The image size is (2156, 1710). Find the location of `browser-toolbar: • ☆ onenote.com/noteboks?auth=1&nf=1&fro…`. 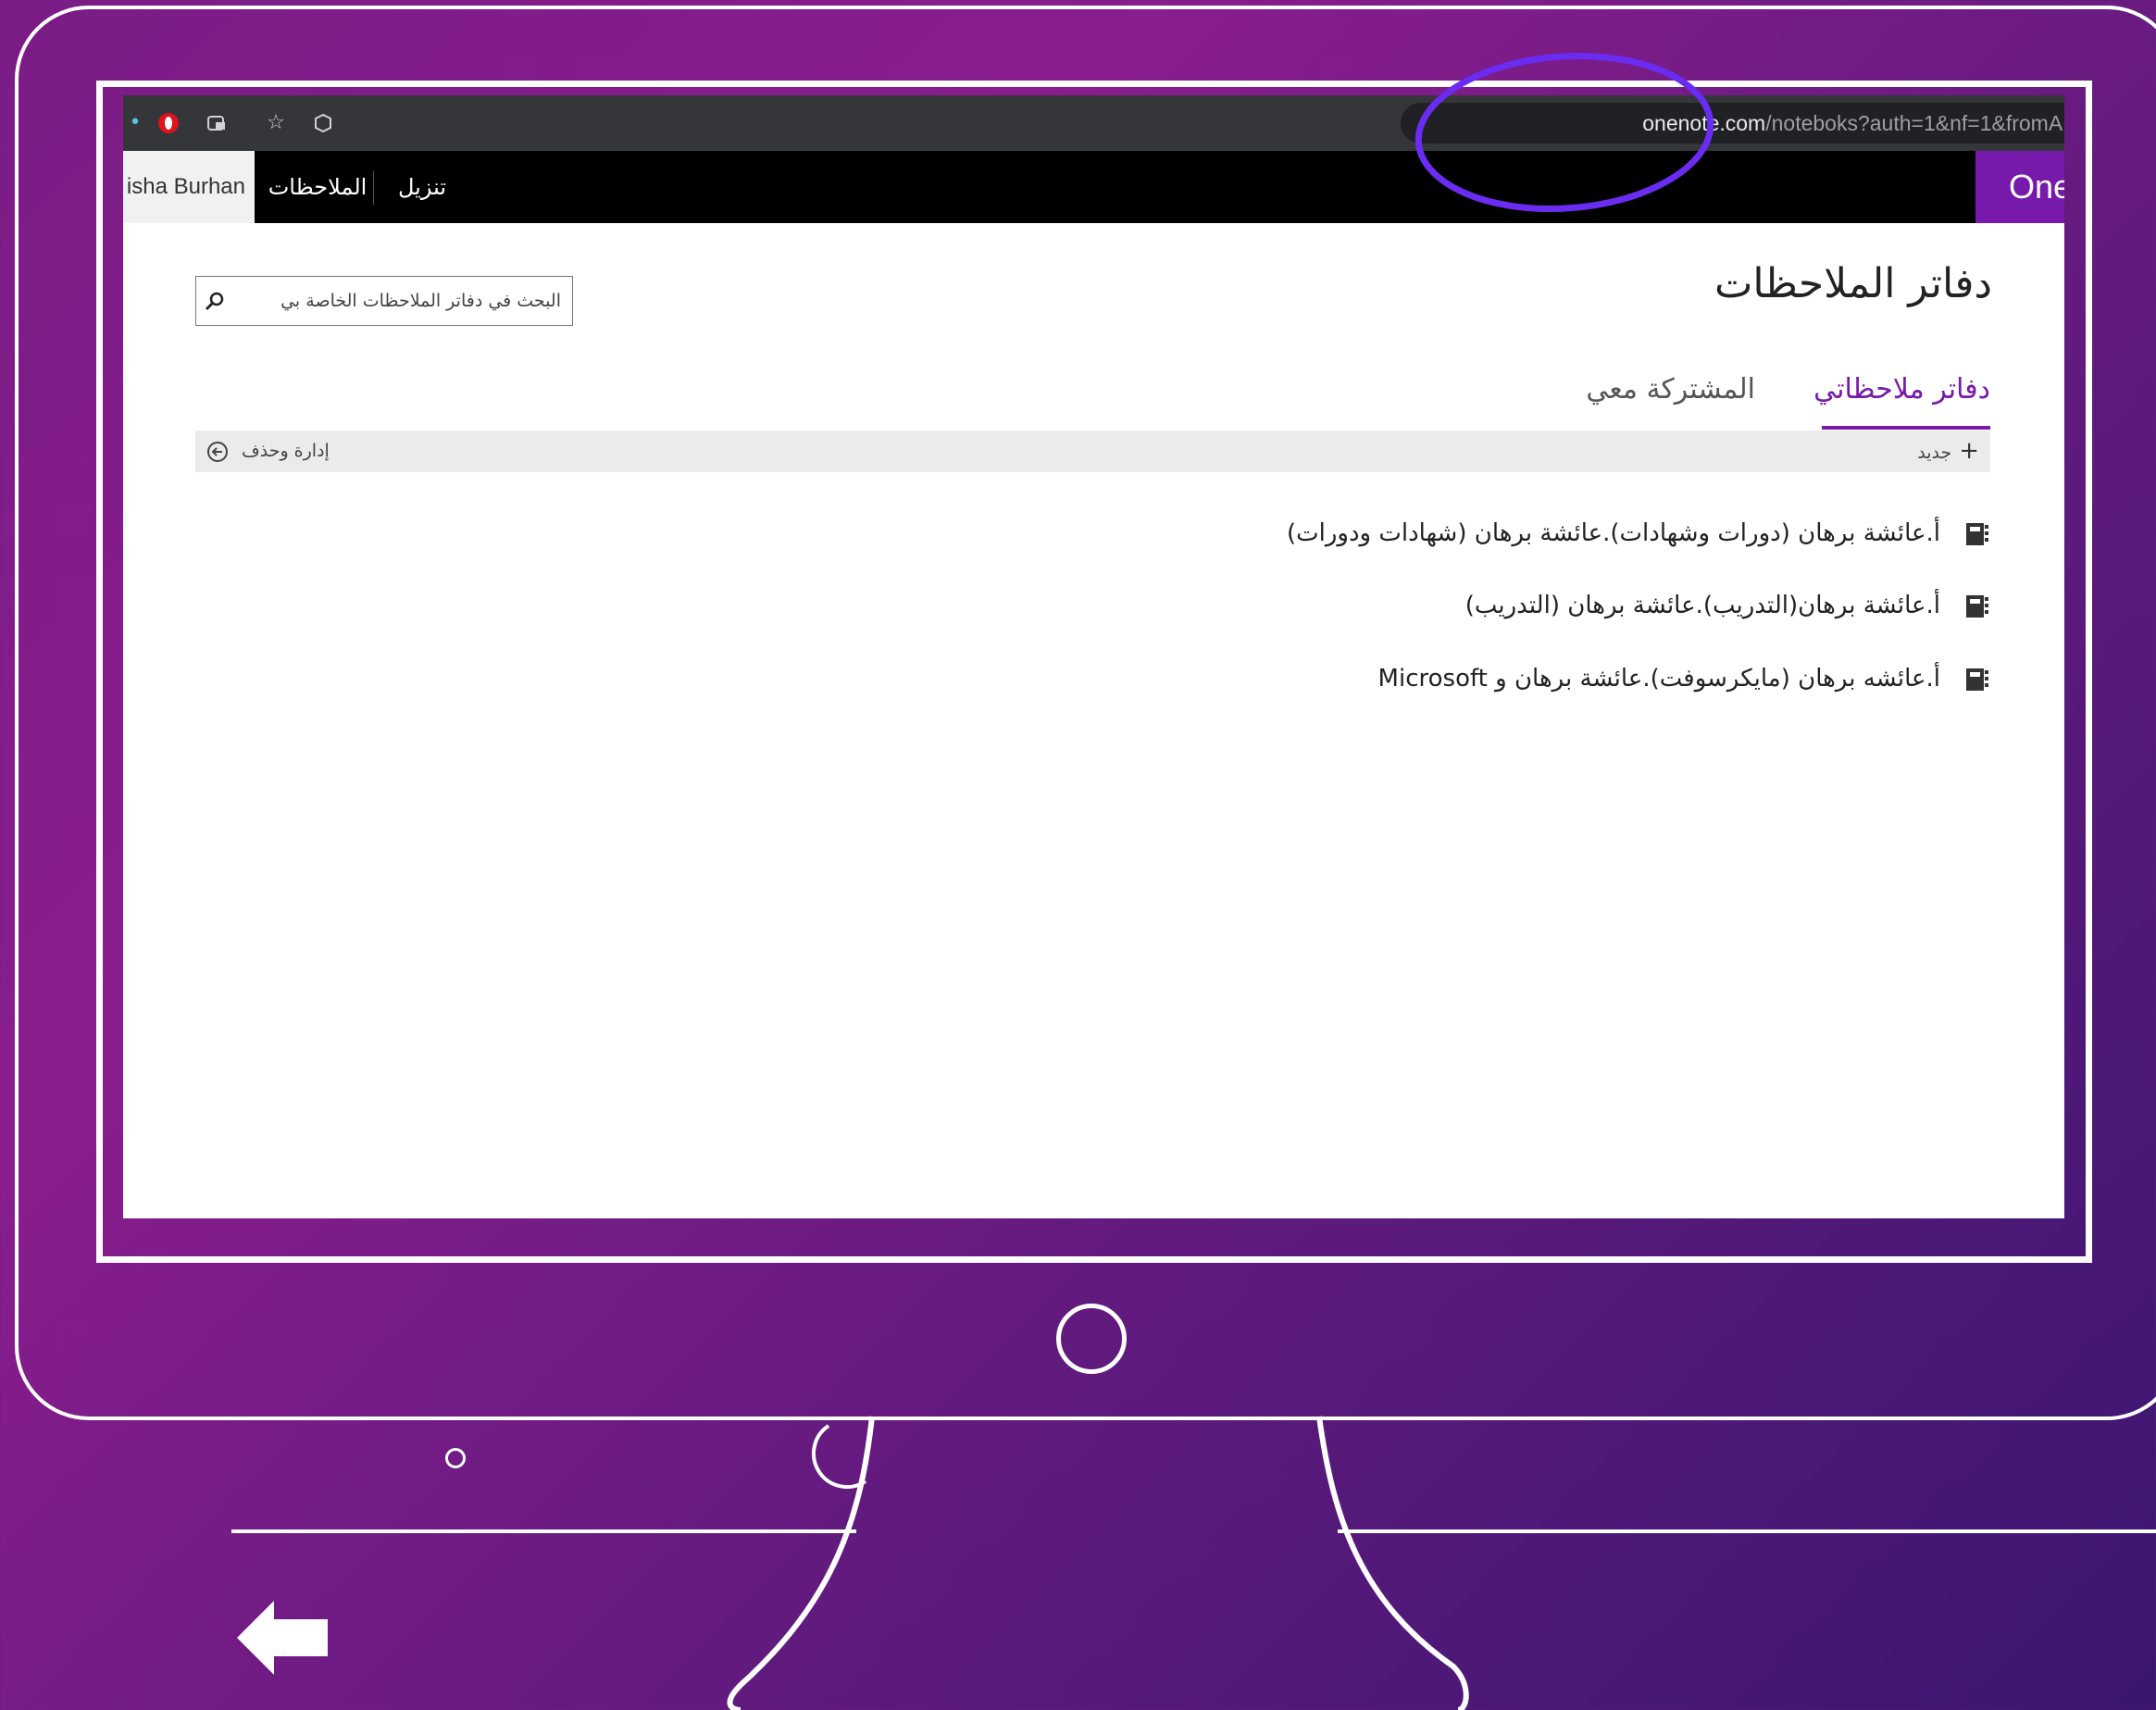

browser-toolbar: • ☆ onenote.com/noteboks?auth=1&nf=1&fro… is located at coordinates (1093, 123).